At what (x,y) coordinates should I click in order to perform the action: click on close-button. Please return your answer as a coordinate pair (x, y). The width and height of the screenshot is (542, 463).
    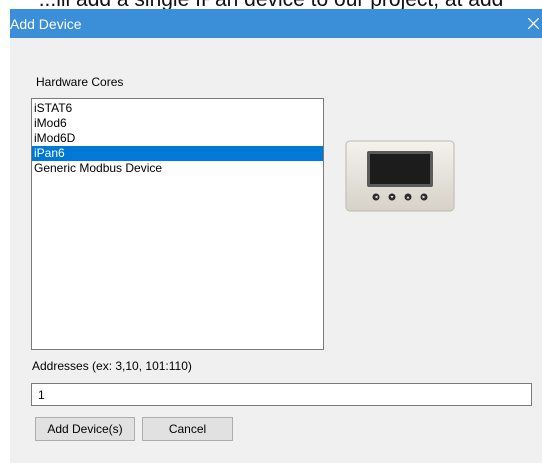
    Looking at the image, I should click on (532, 23).